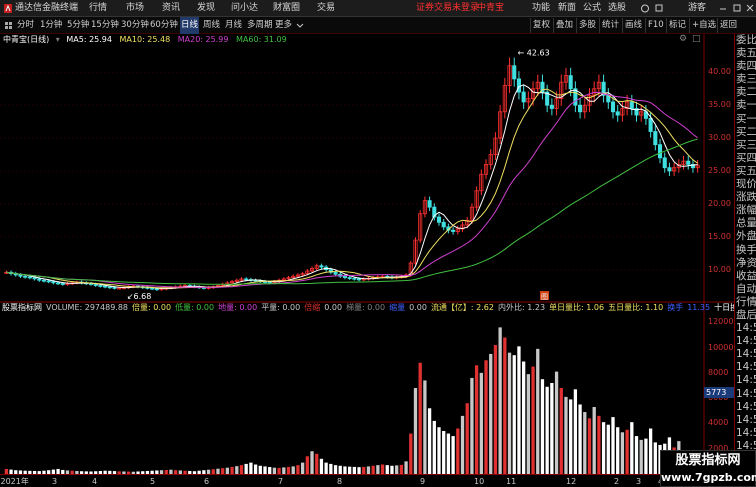 The width and height of the screenshot is (756, 487). I want to click on settings-icon, so click(659, 8).